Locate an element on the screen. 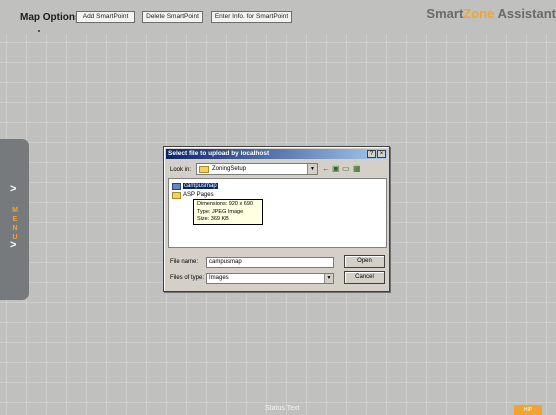  file-name-label: File name: is located at coordinates (184, 262).